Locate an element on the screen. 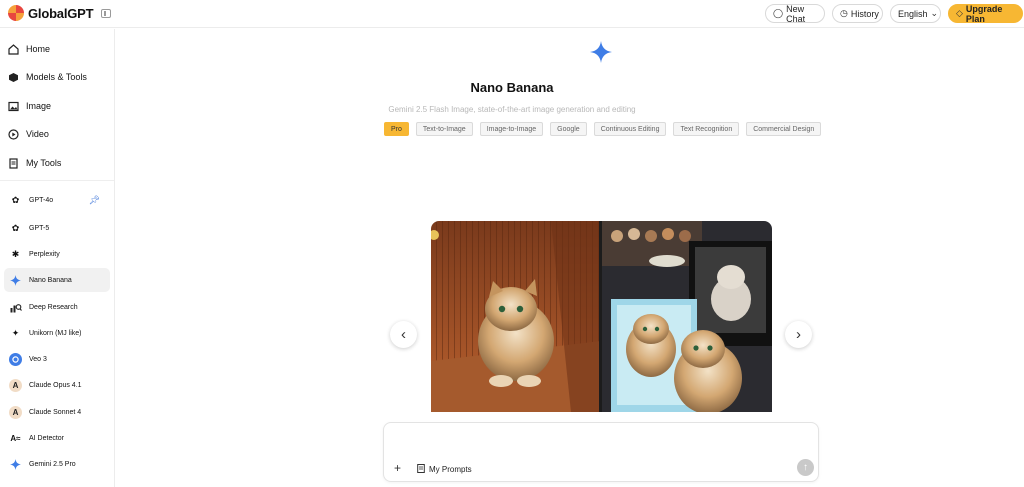 The image size is (1024, 487). history-label: History is located at coordinates (864, 13).